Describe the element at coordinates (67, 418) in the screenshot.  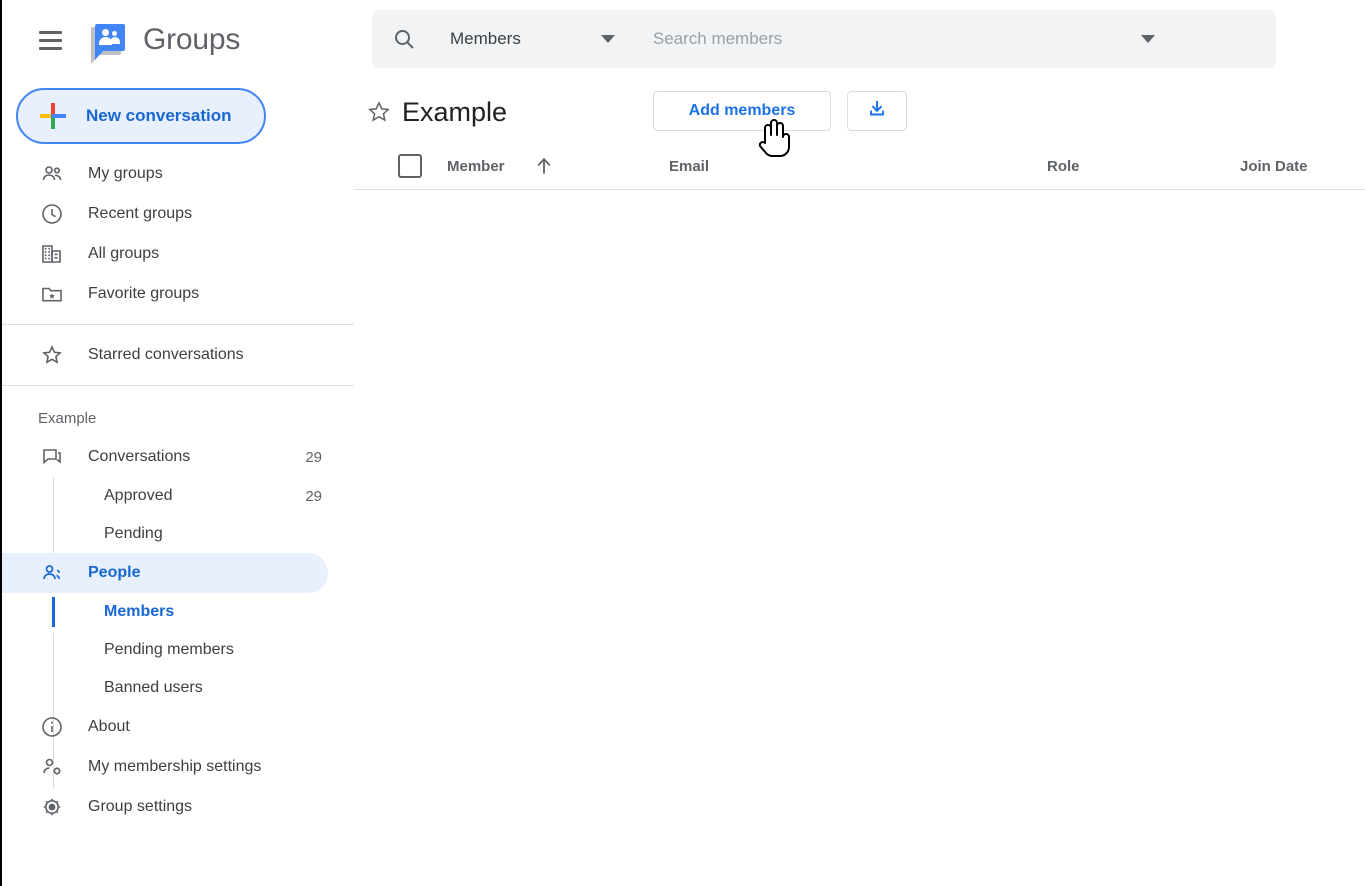
I see `group-name-header: Example` at that location.